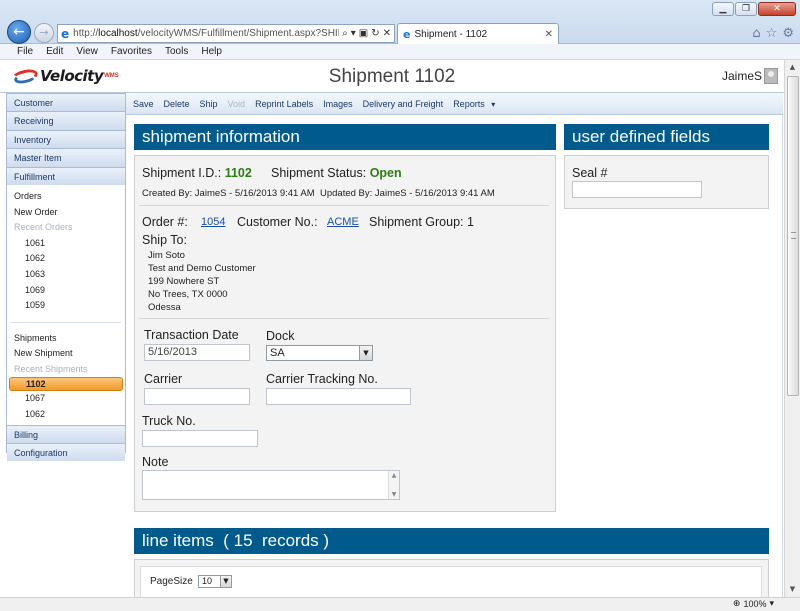 The height and width of the screenshot is (611, 800). Describe the element at coordinates (777, 9) in the screenshot. I see `close-window-icon: ✕` at that location.